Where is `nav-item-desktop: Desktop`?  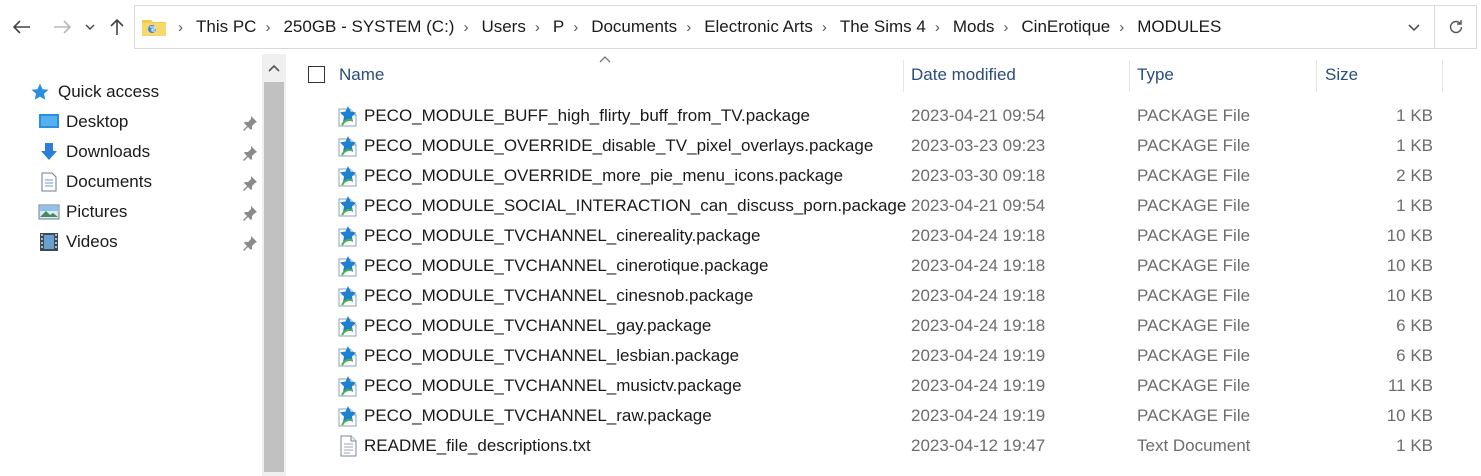 nav-item-desktop: Desktop is located at coordinates (83, 122).